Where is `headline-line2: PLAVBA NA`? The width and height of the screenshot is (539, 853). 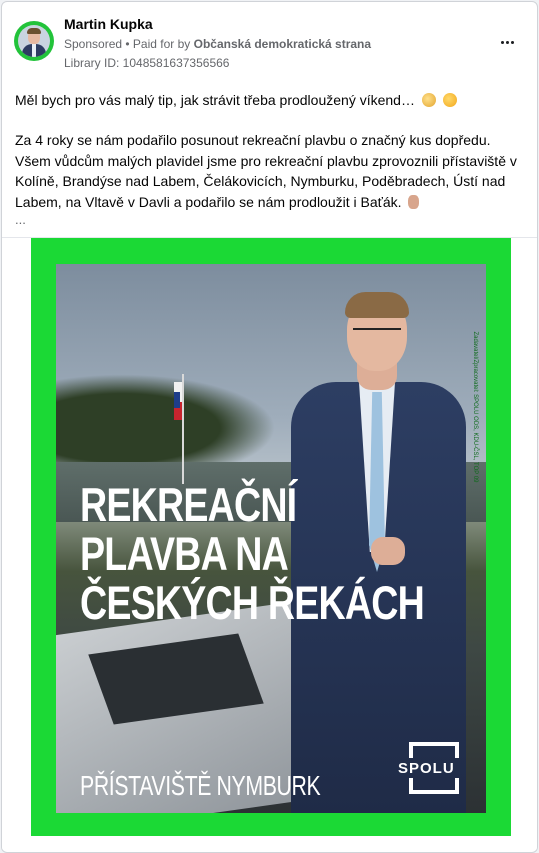
headline-line2: PLAVBA NA is located at coordinates (184, 553).